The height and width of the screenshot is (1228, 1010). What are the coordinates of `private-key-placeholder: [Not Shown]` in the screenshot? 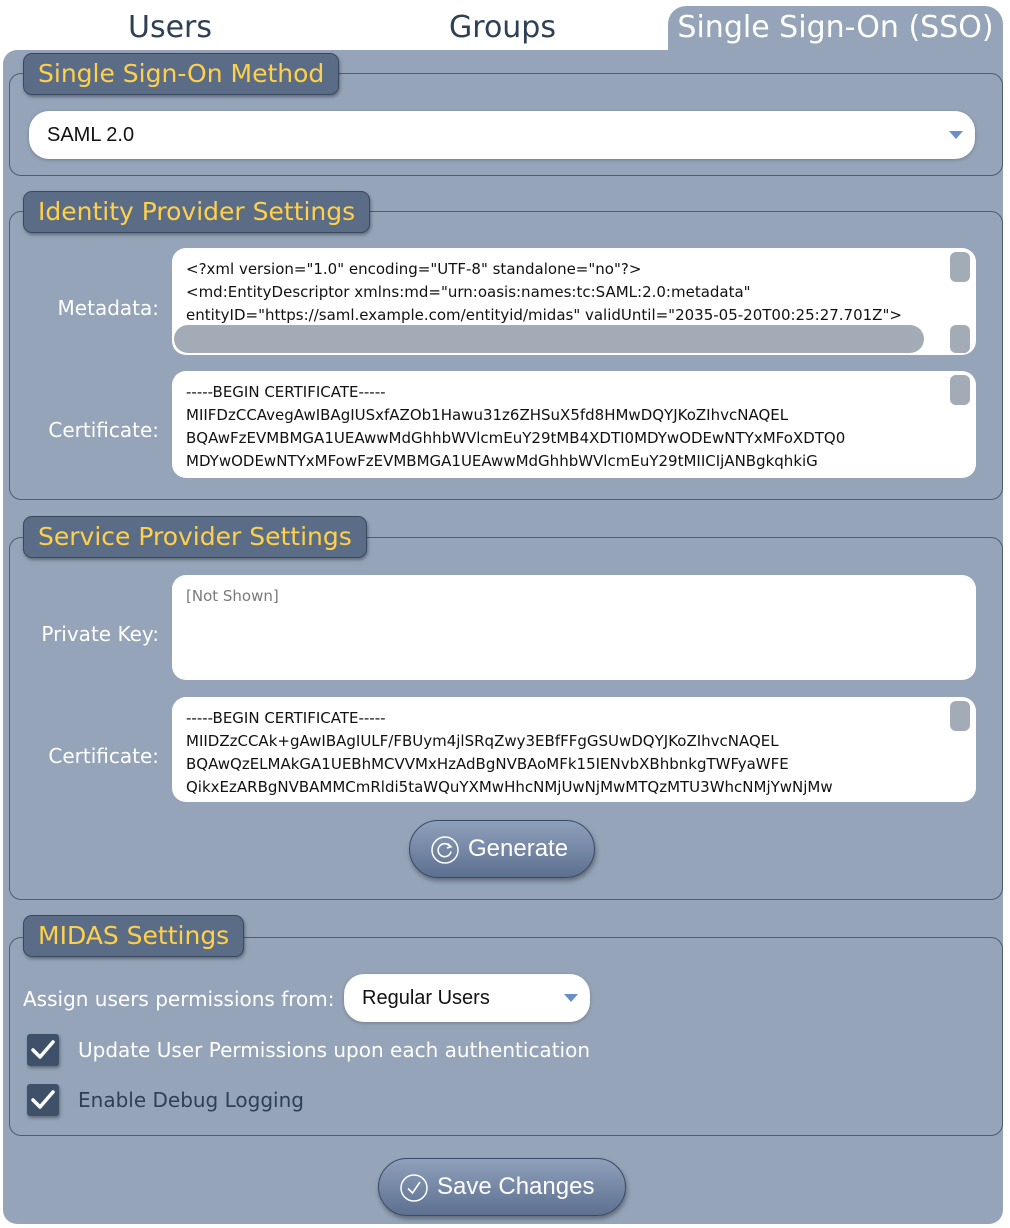 It's located at (232, 596).